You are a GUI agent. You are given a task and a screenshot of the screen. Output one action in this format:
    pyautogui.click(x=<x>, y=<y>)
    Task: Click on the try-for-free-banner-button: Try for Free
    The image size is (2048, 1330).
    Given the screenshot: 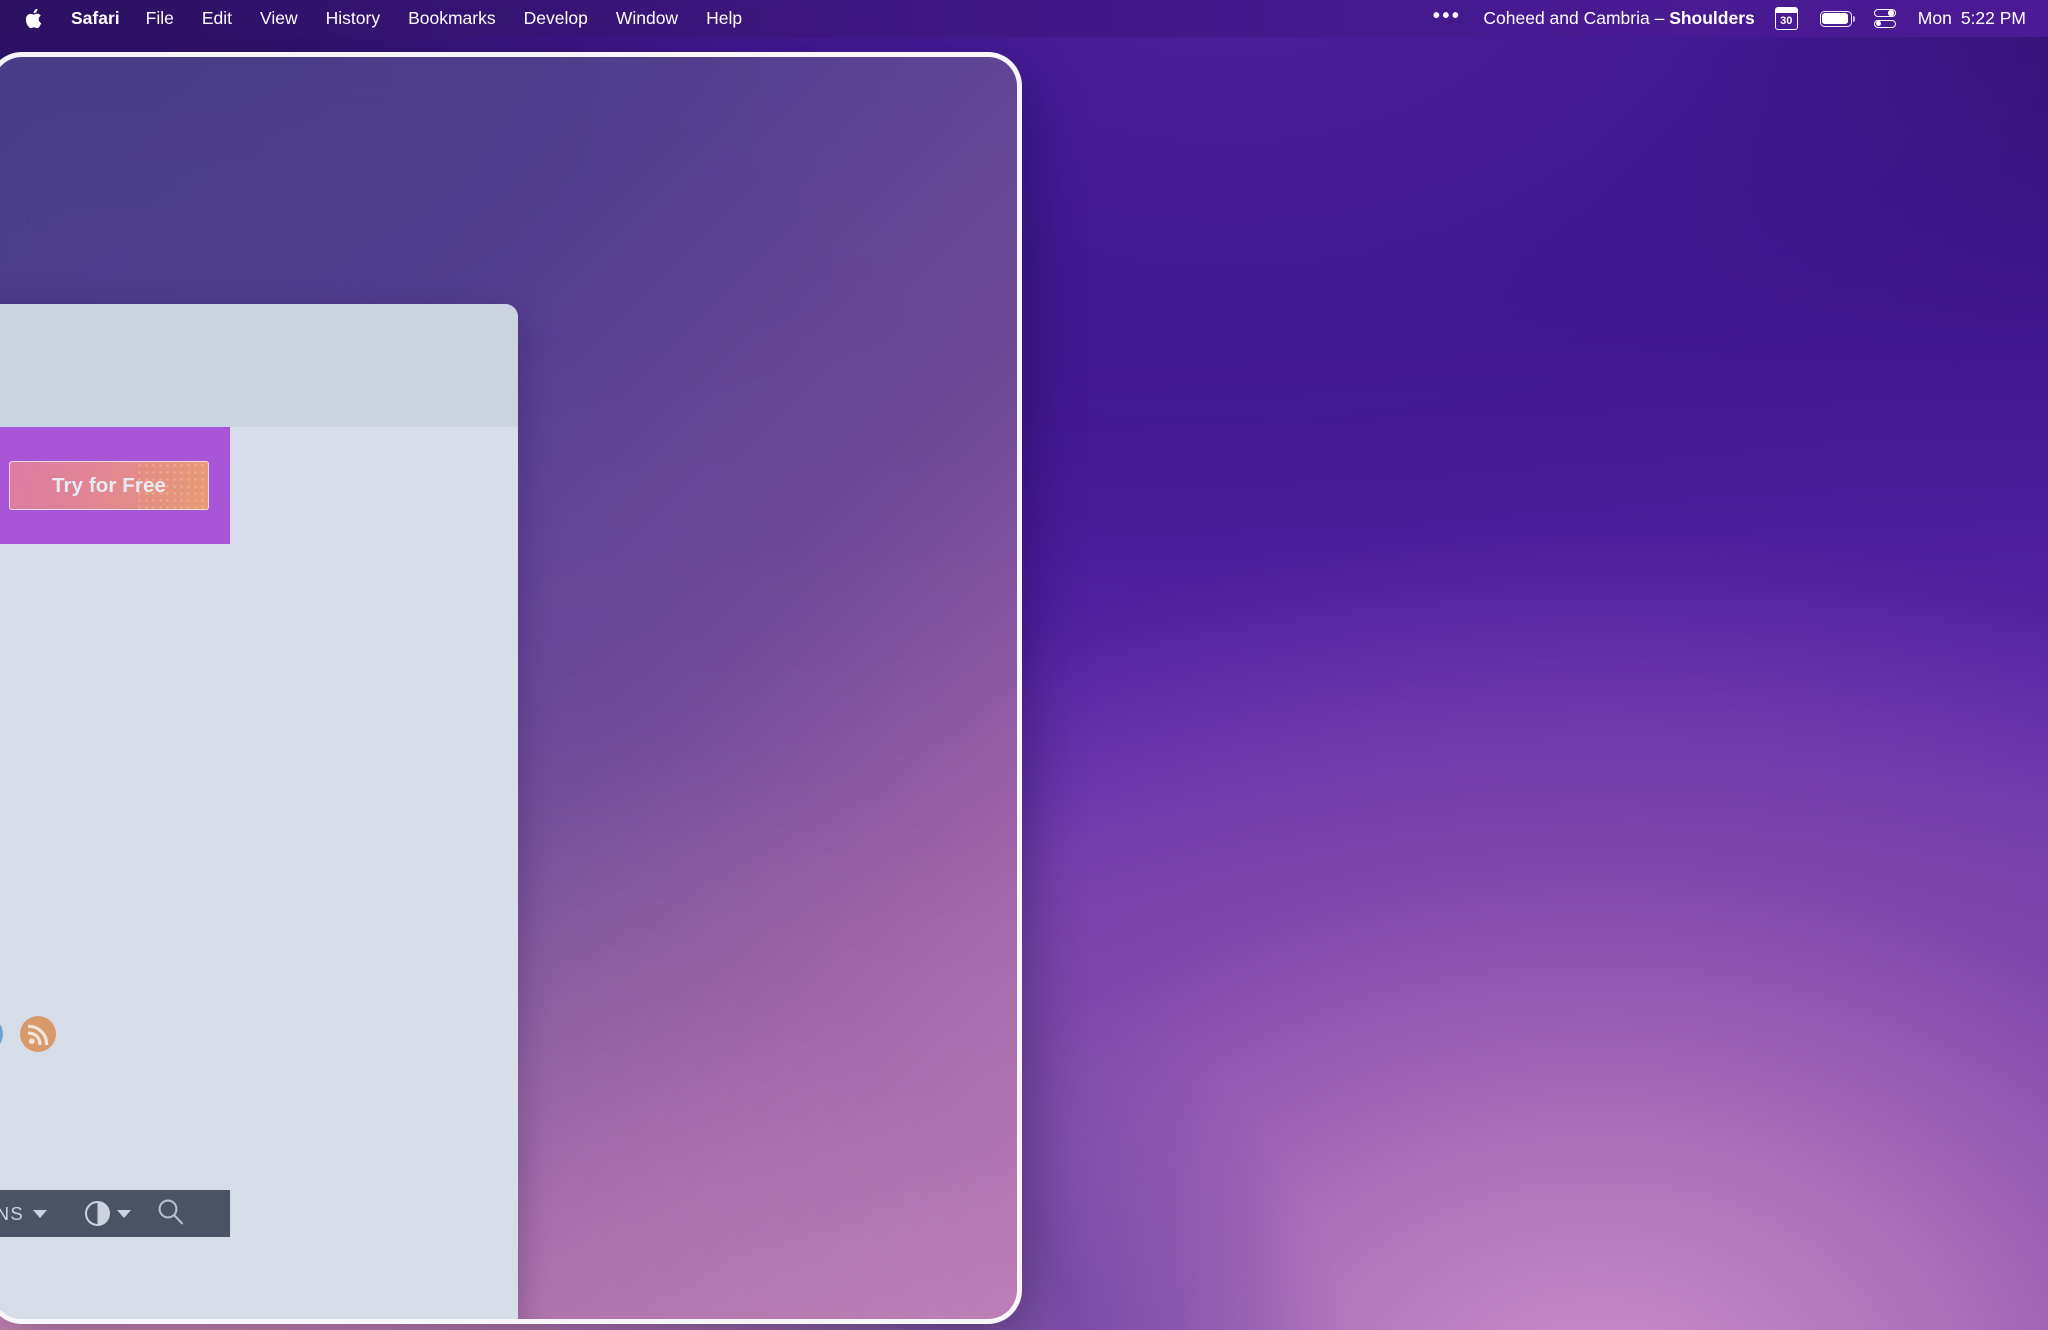 What is the action you would take?
    pyautogui.click(x=109, y=485)
    